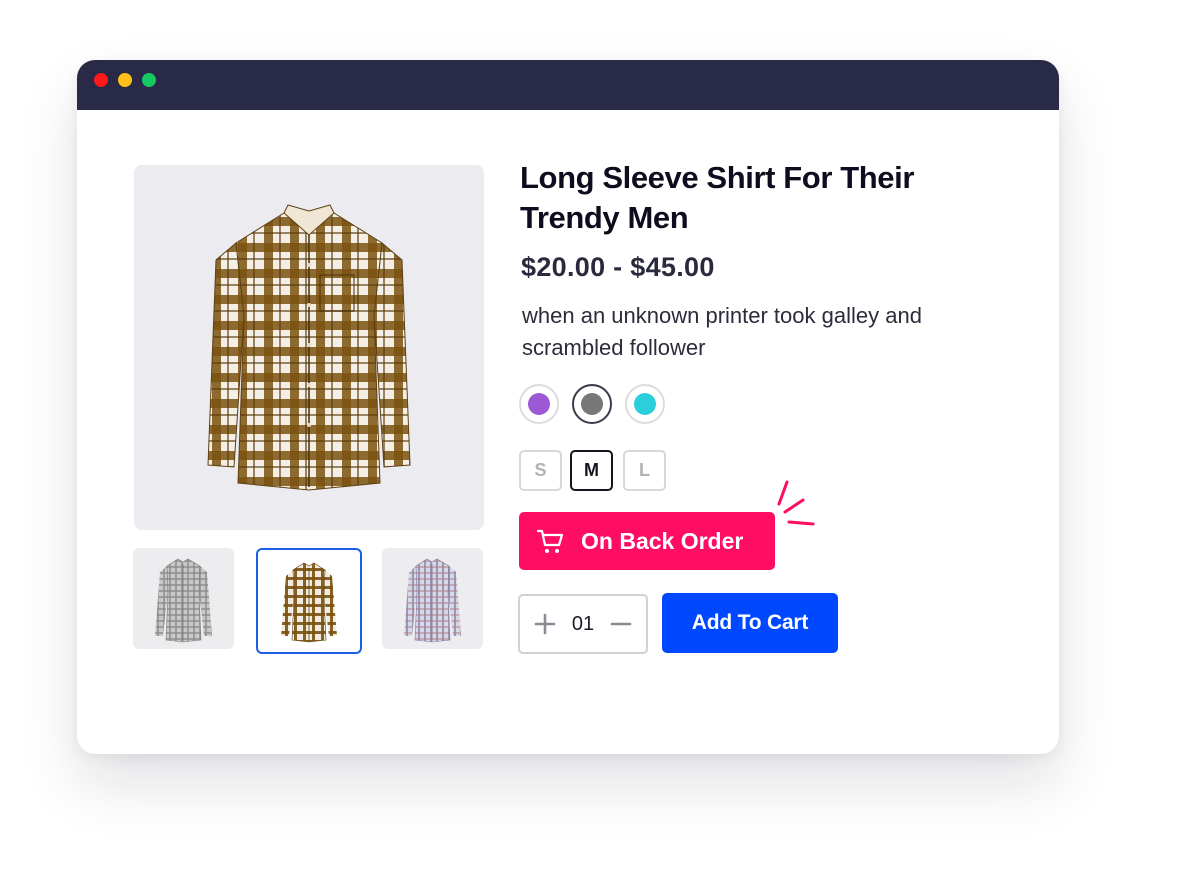  I want to click on product-price: $20.00 - $45.00, so click(618, 267).